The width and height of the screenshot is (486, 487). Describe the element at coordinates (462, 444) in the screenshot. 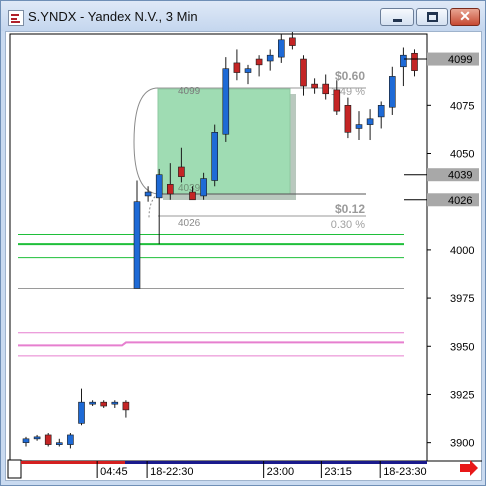

I see `price-tick-label: 3900` at that location.